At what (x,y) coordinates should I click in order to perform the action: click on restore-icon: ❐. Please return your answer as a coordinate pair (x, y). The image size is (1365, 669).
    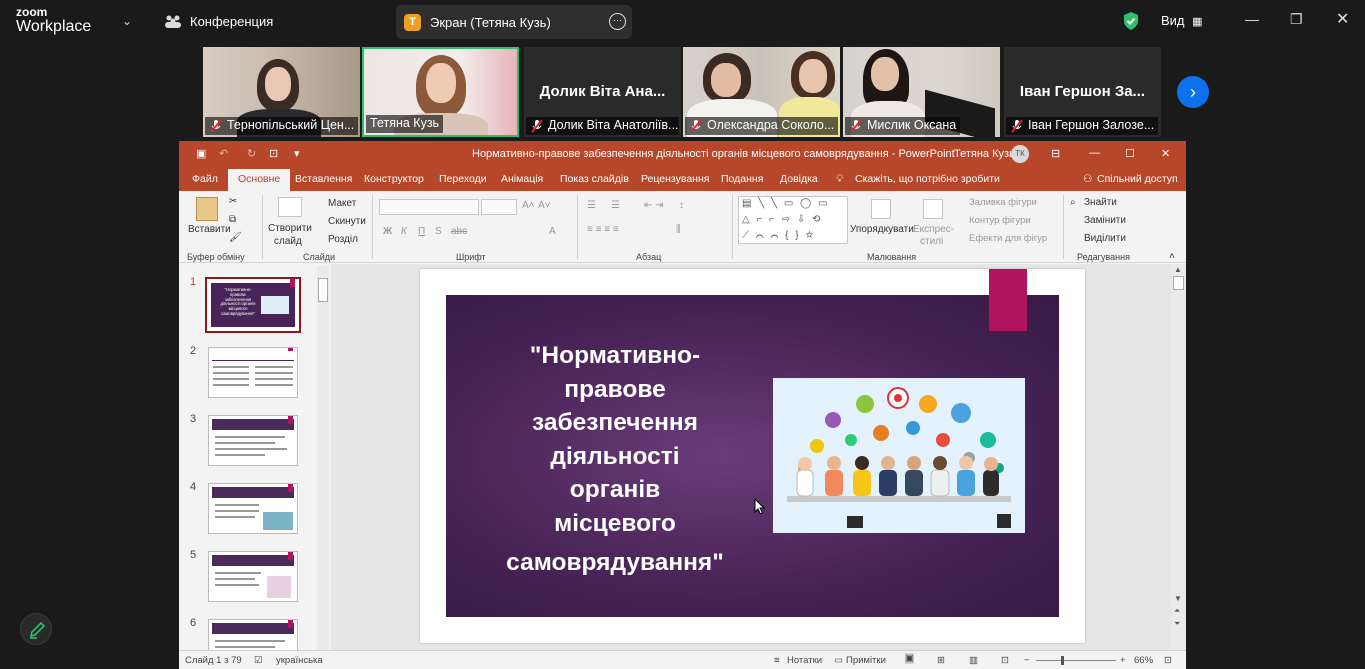
    Looking at the image, I should click on (1296, 19).